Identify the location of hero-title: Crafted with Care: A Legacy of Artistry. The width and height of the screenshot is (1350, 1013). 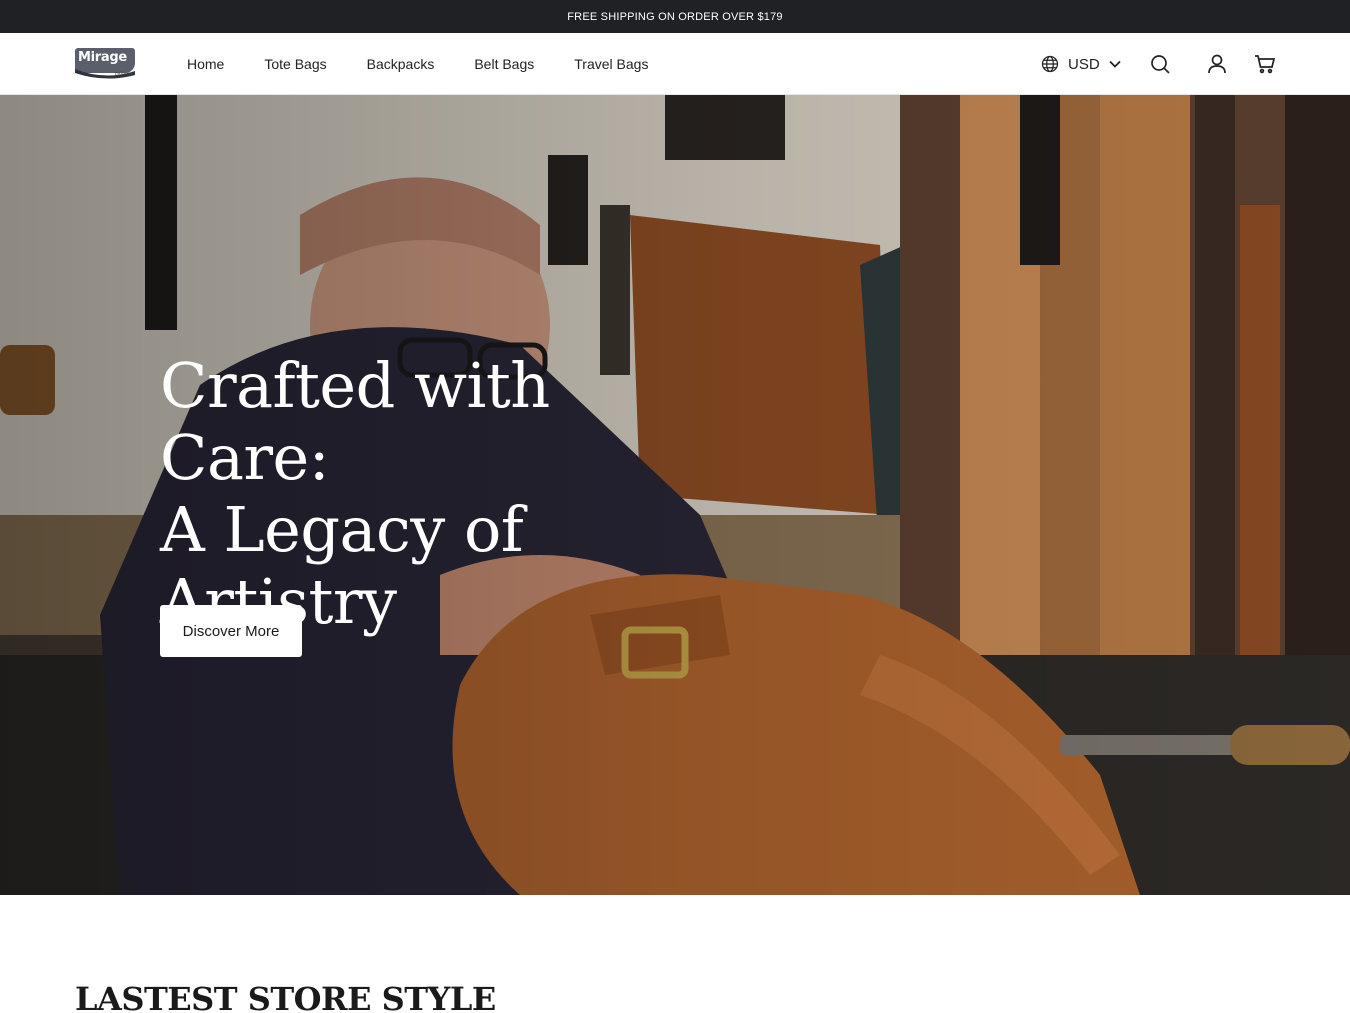
(440, 494).